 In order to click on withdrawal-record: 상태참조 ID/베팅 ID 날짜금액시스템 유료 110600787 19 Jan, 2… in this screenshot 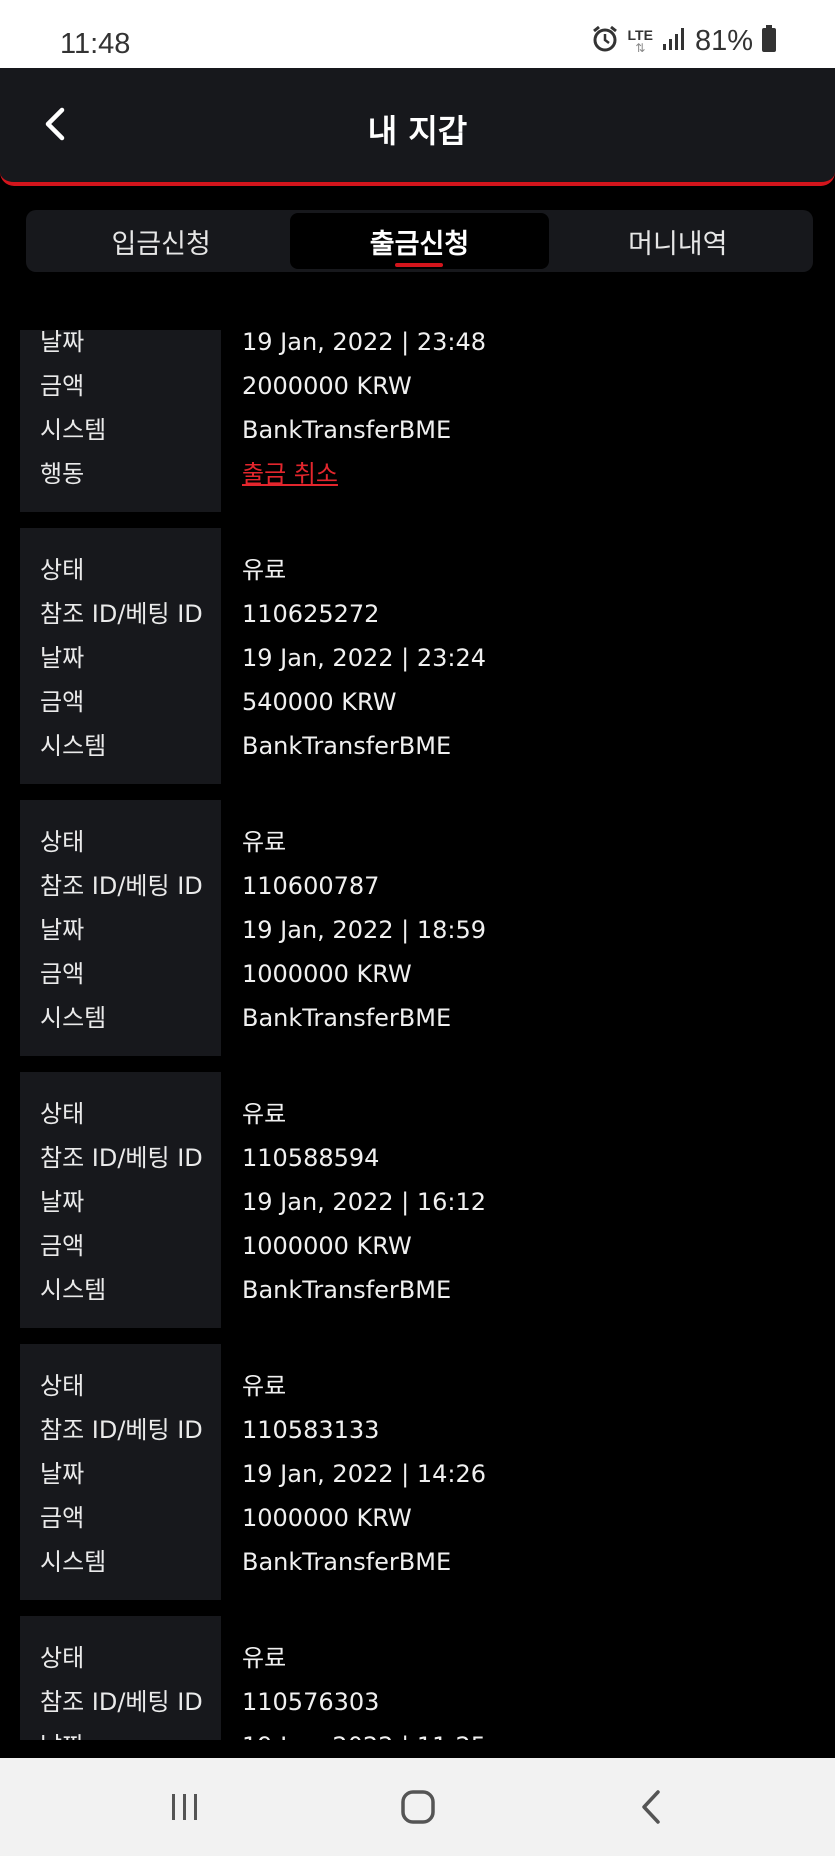, I will do `click(417, 928)`.